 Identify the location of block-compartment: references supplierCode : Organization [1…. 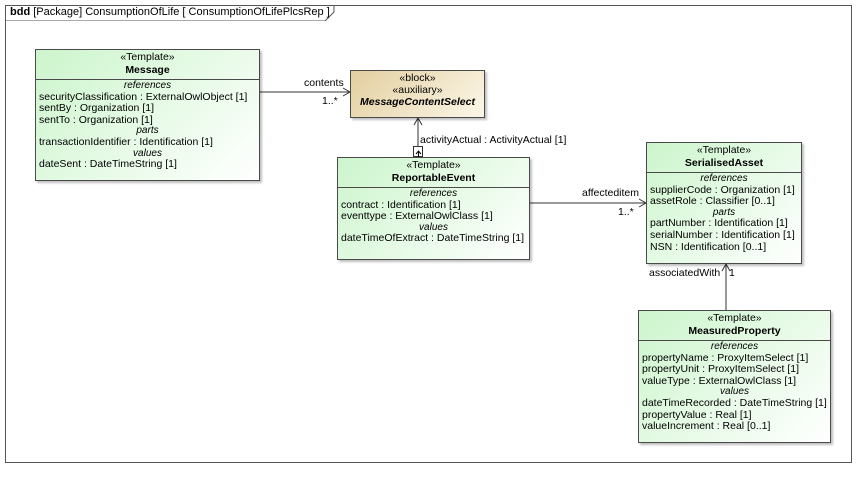
(724, 214).